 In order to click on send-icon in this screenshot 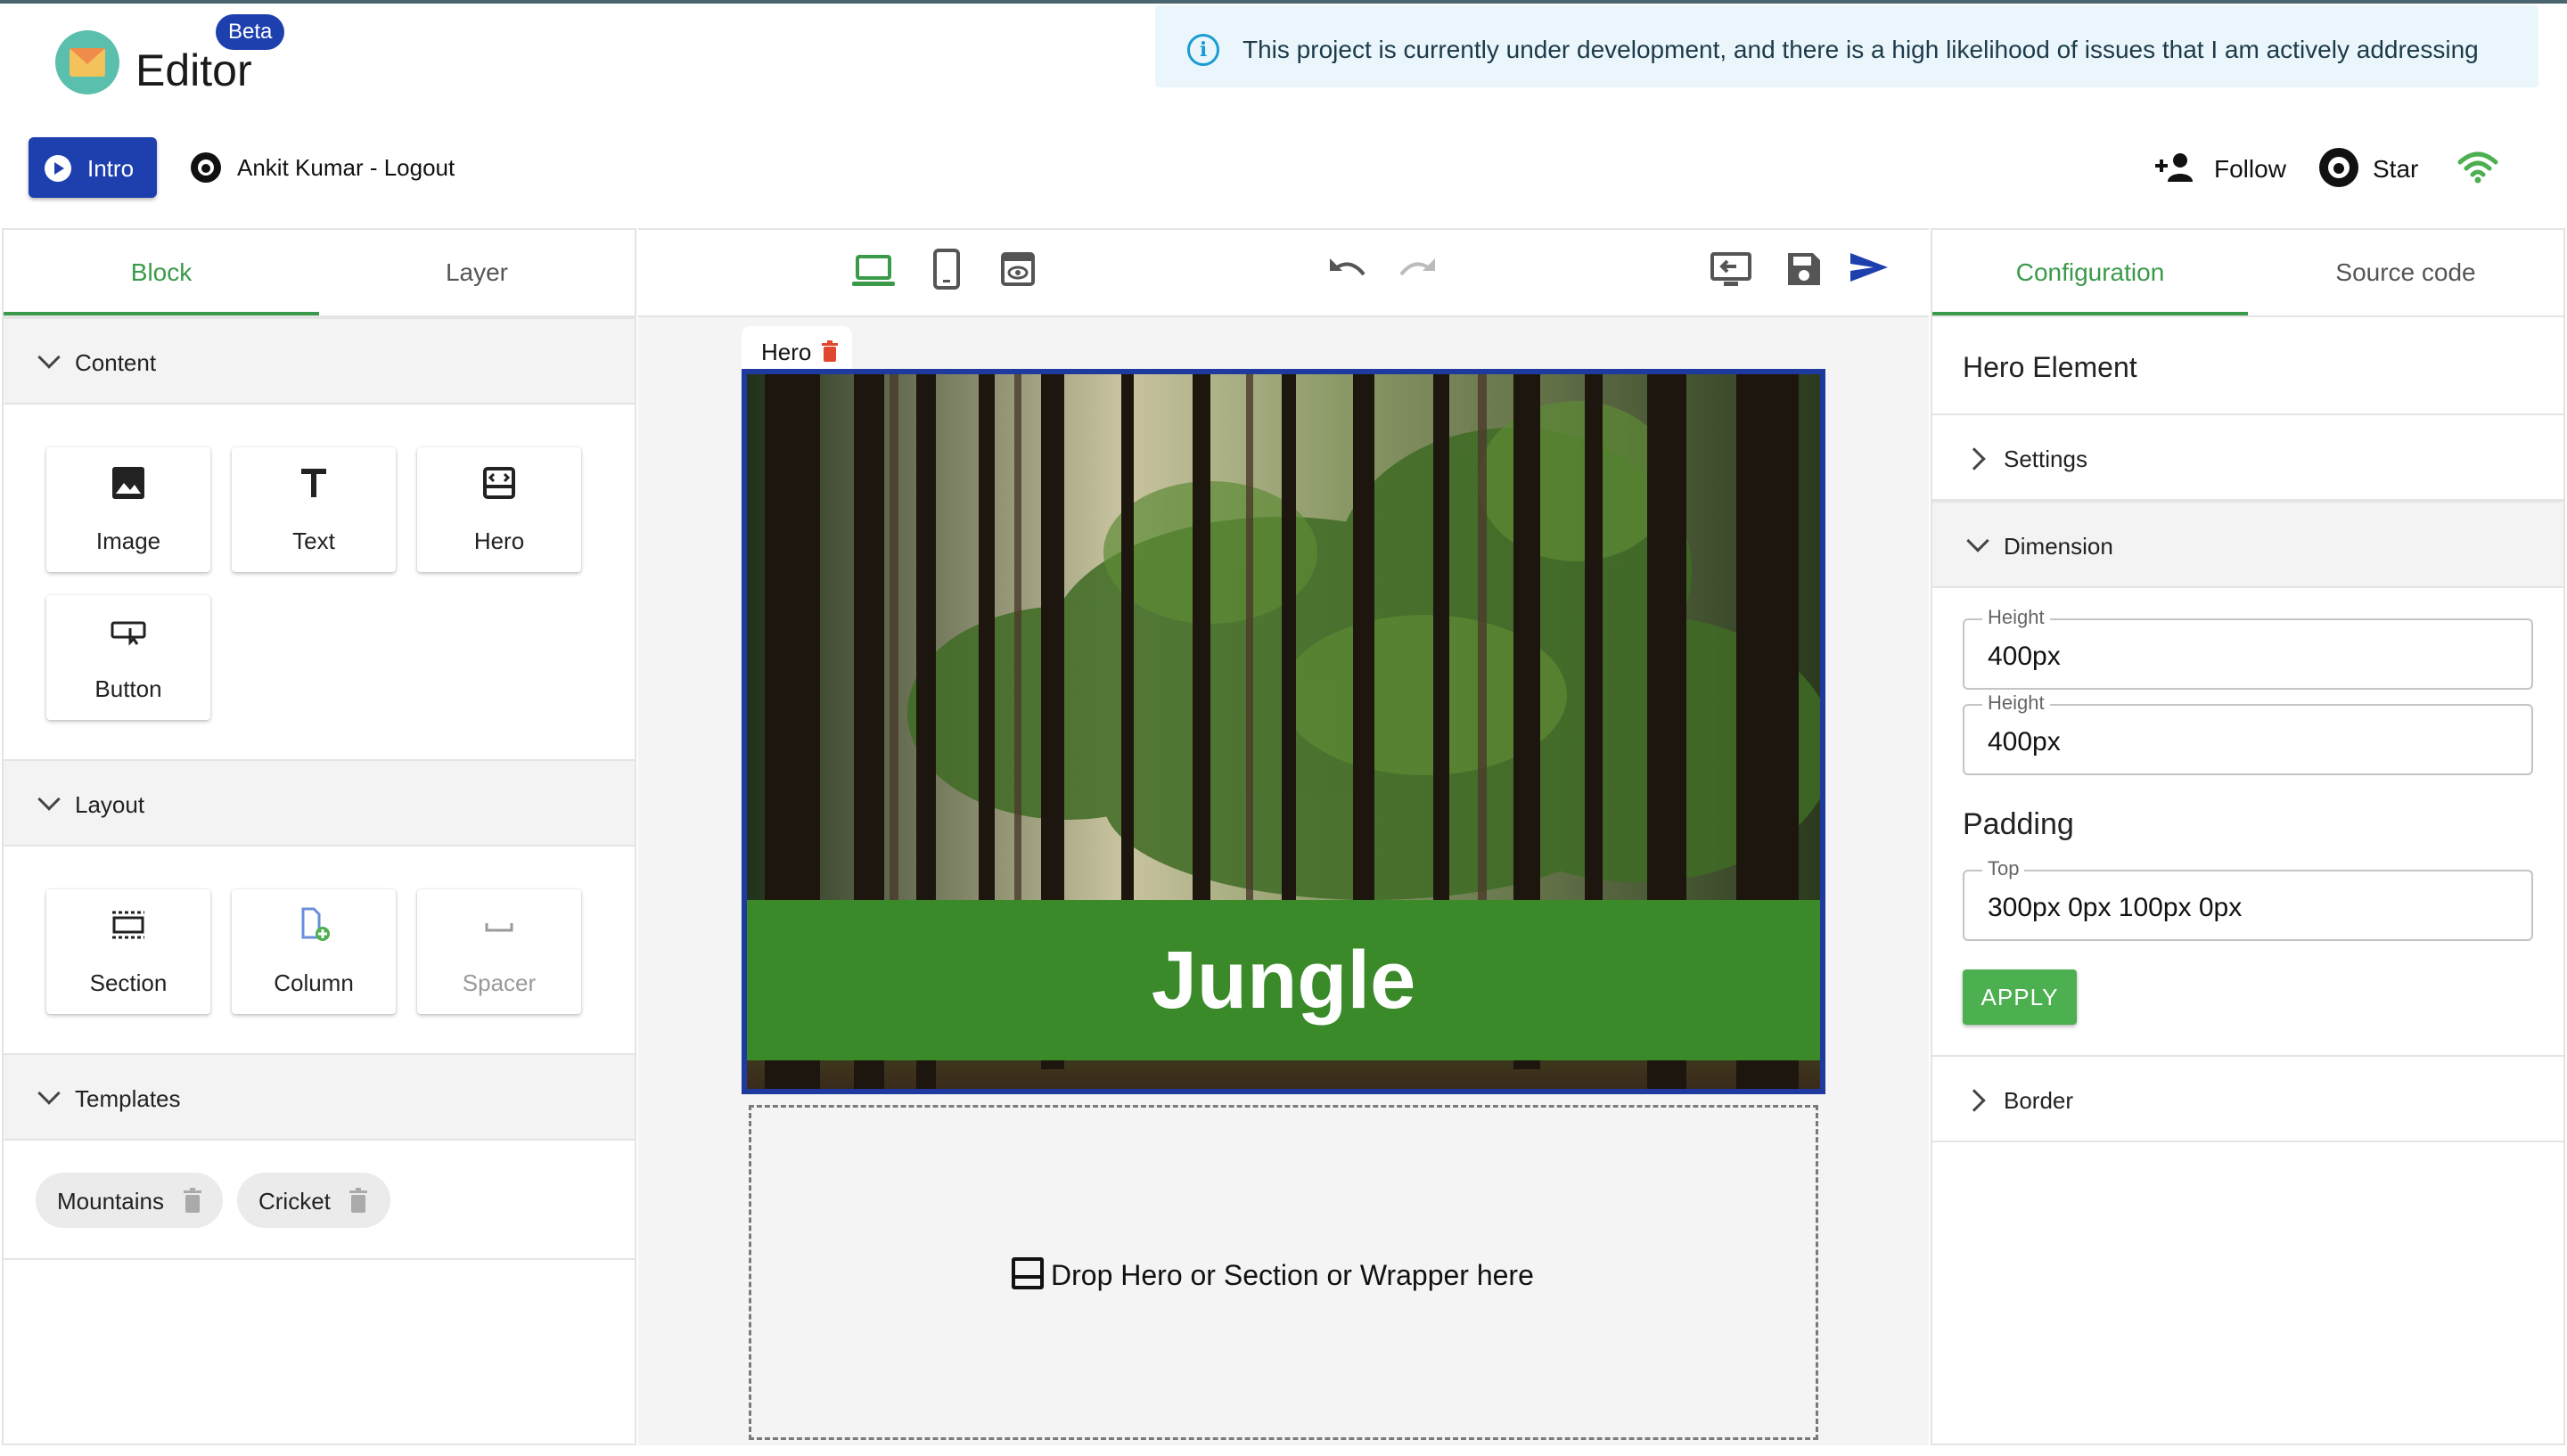, I will do `click(1869, 267)`.